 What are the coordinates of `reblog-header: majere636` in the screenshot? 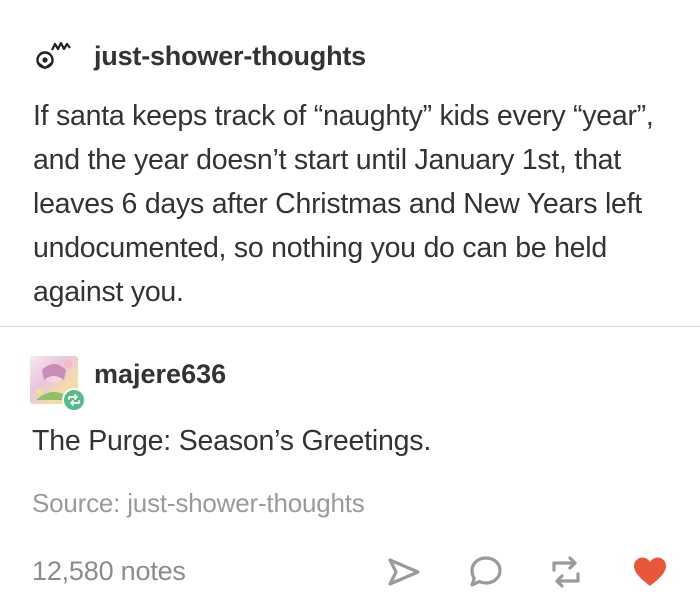 It's located at (128, 384).